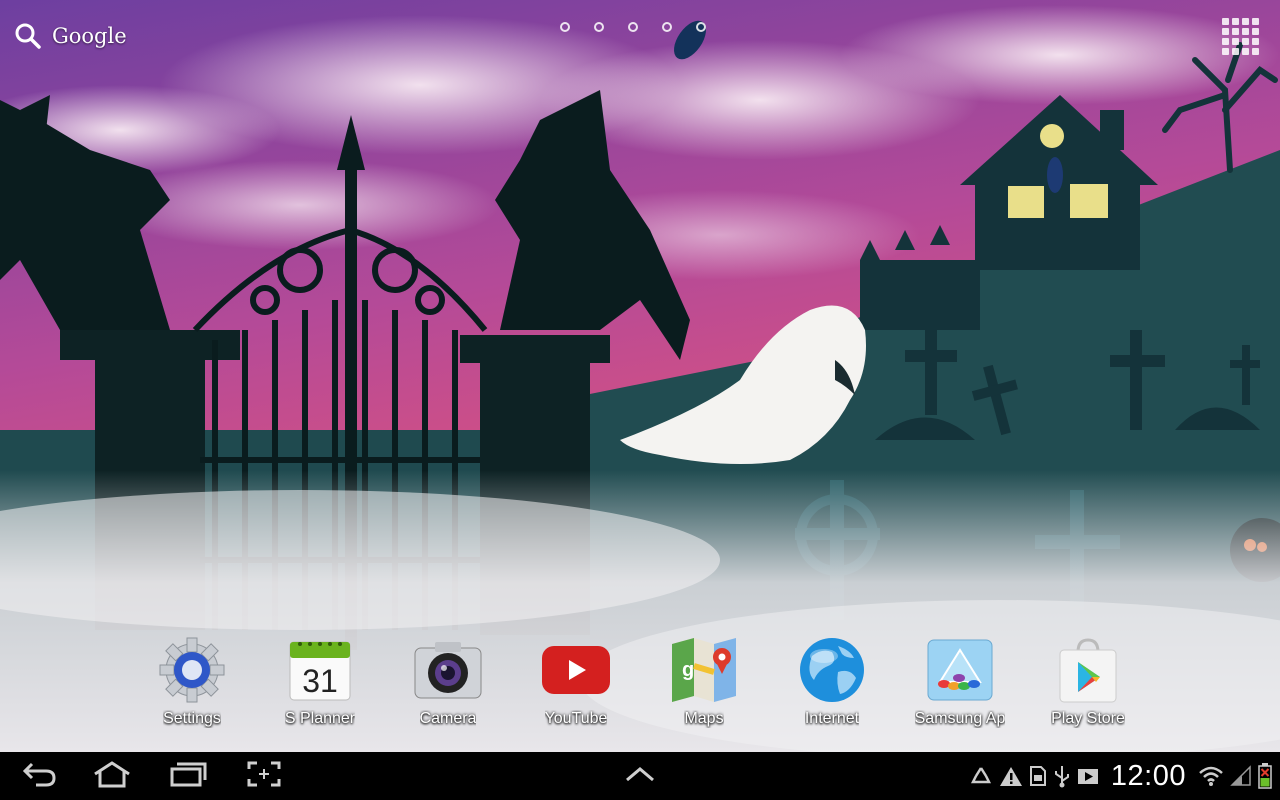 Image resolution: width=1280 pixels, height=800 pixels. Describe the element at coordinates (1011, 776) in the screenshot. I see `warning-icon` at that location.